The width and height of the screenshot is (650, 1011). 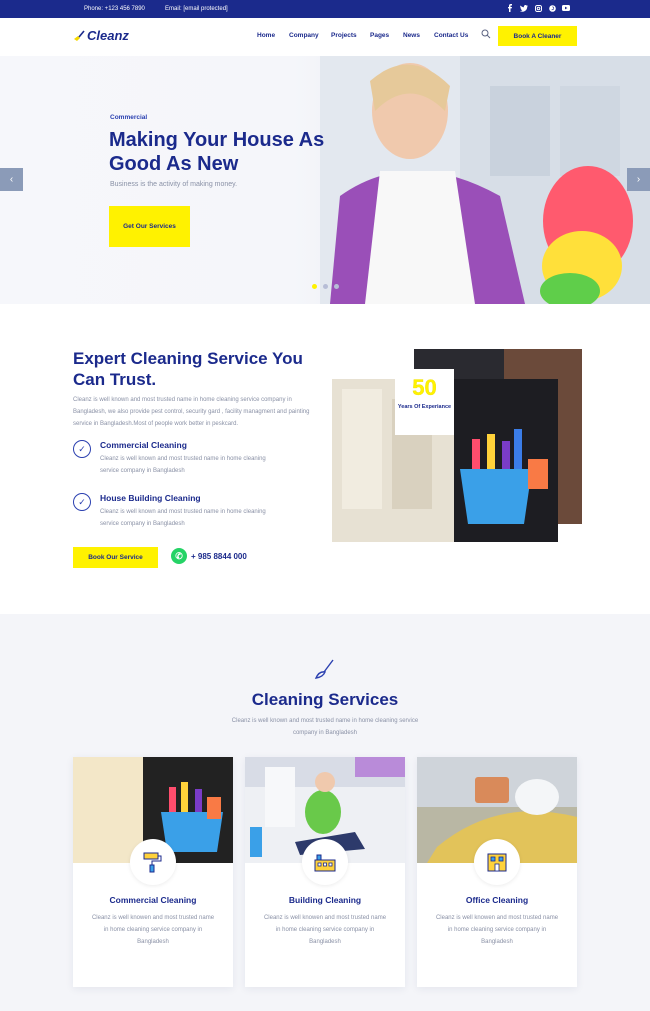 I want to click on phone-number: + 985 8844 000, so click(x=219, y=556).